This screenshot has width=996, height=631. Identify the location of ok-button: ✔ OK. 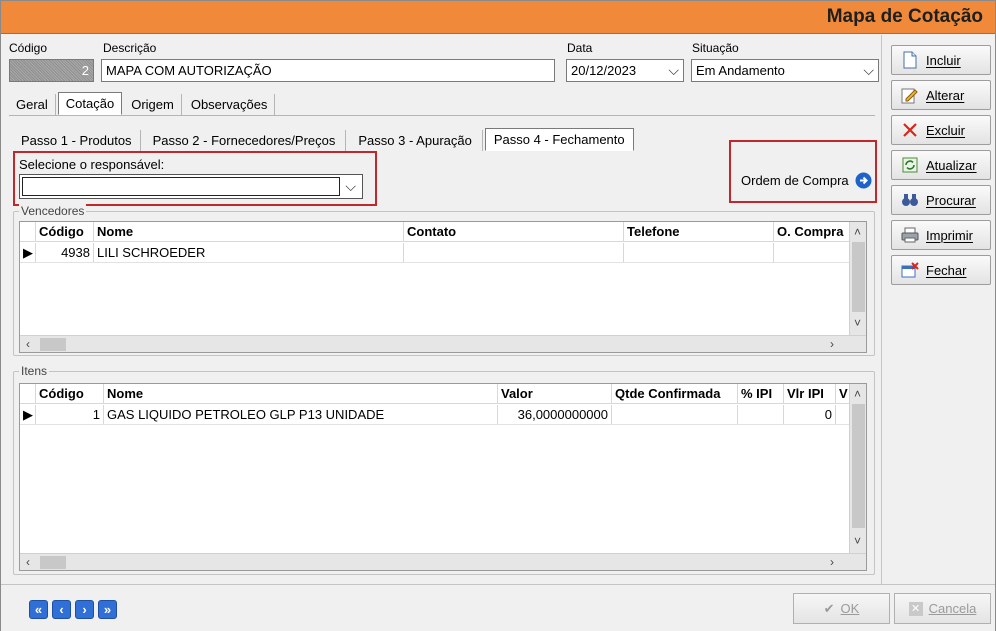
(841, 608).